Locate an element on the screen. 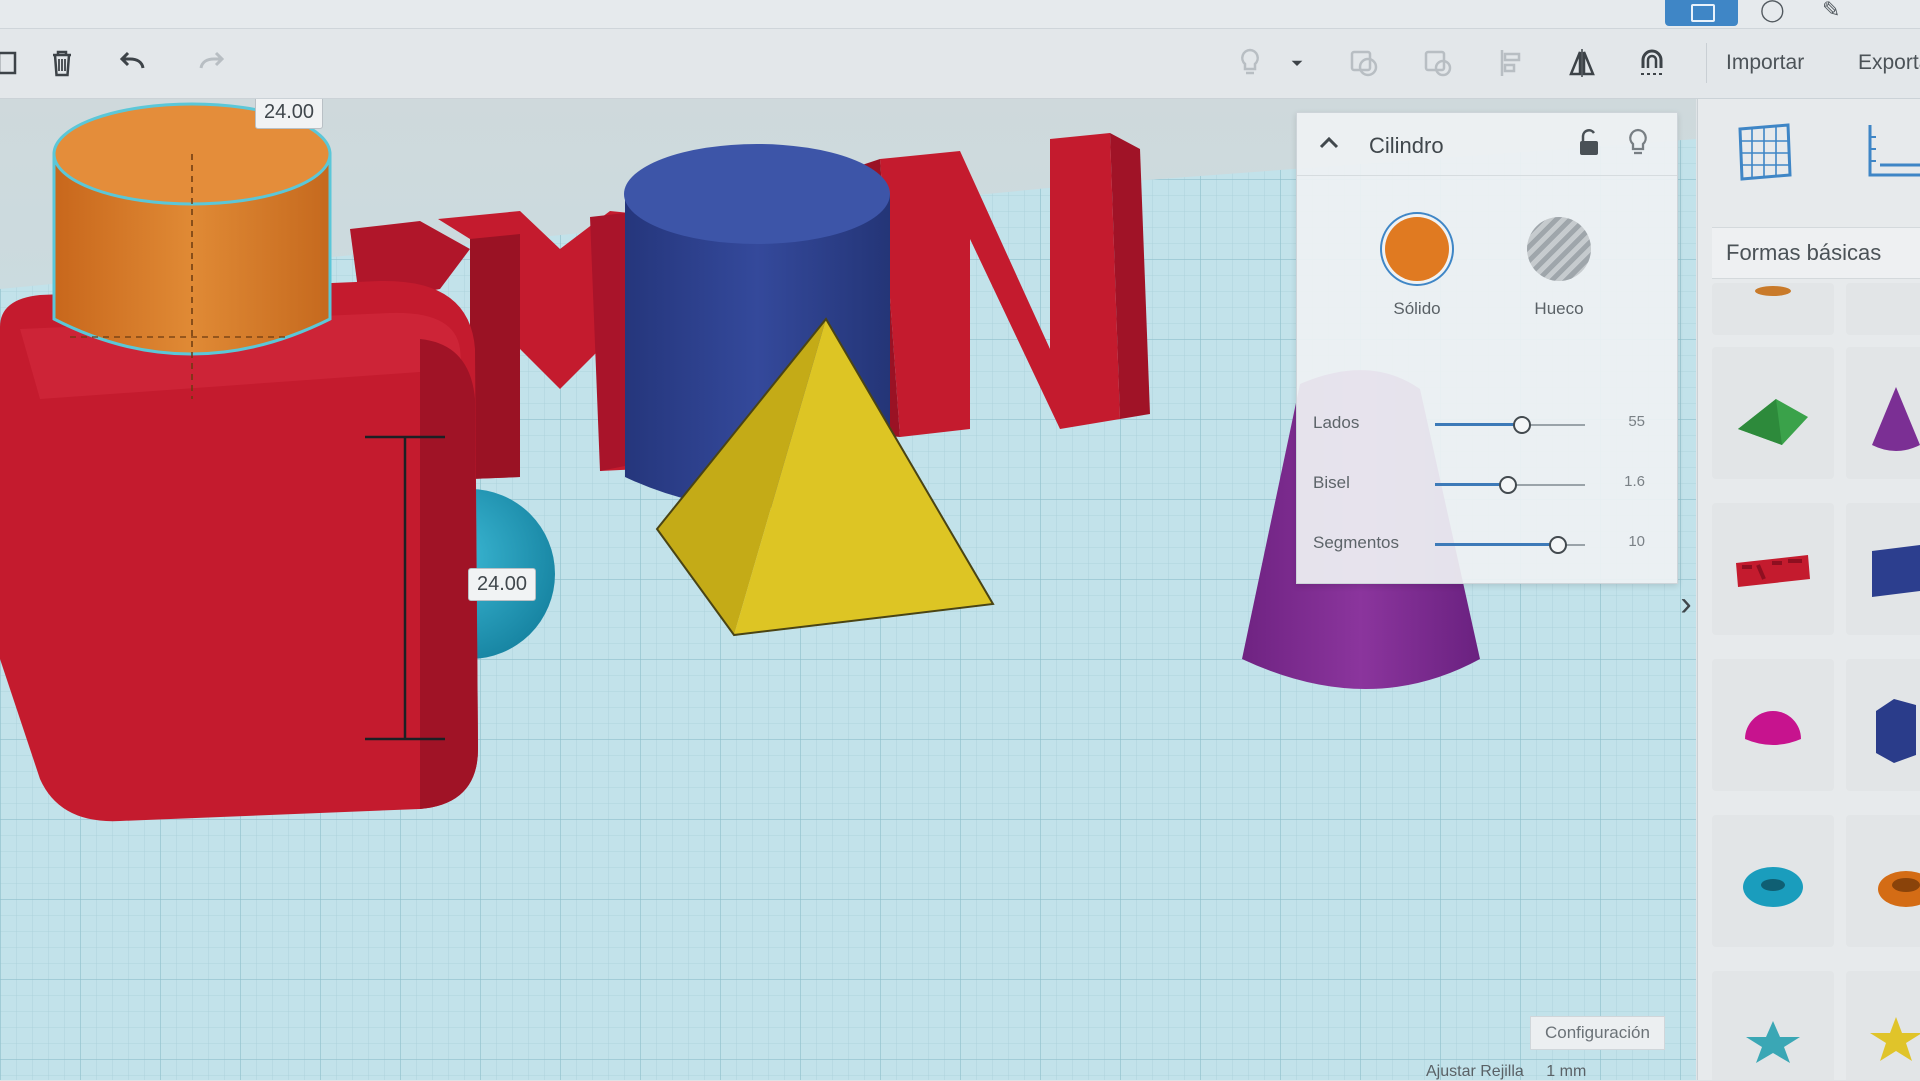 This screenshot has width=1920, height=1081. toolbar: Importar Exportar is located at coordinates (960, 64).